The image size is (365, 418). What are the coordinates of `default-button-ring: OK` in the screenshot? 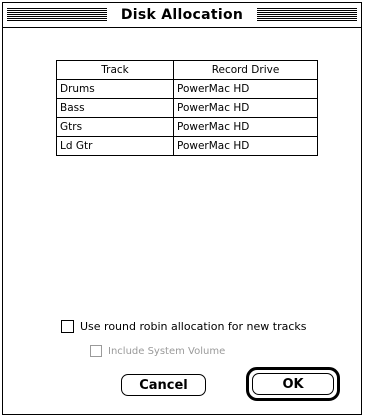 It's located at (293, 384).